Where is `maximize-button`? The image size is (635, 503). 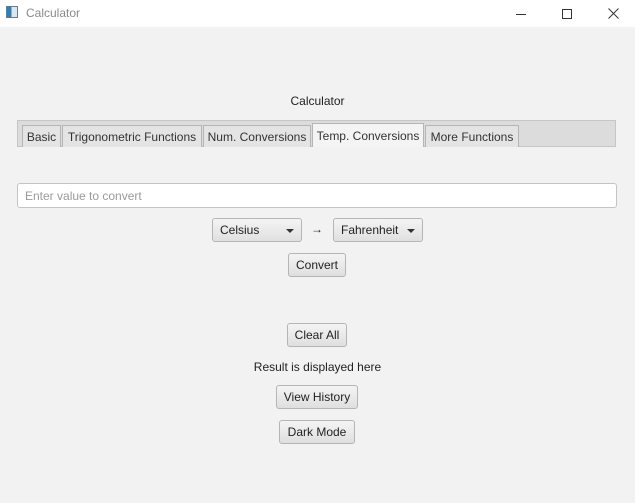 maximize-button is located at coordinates (567, 13).